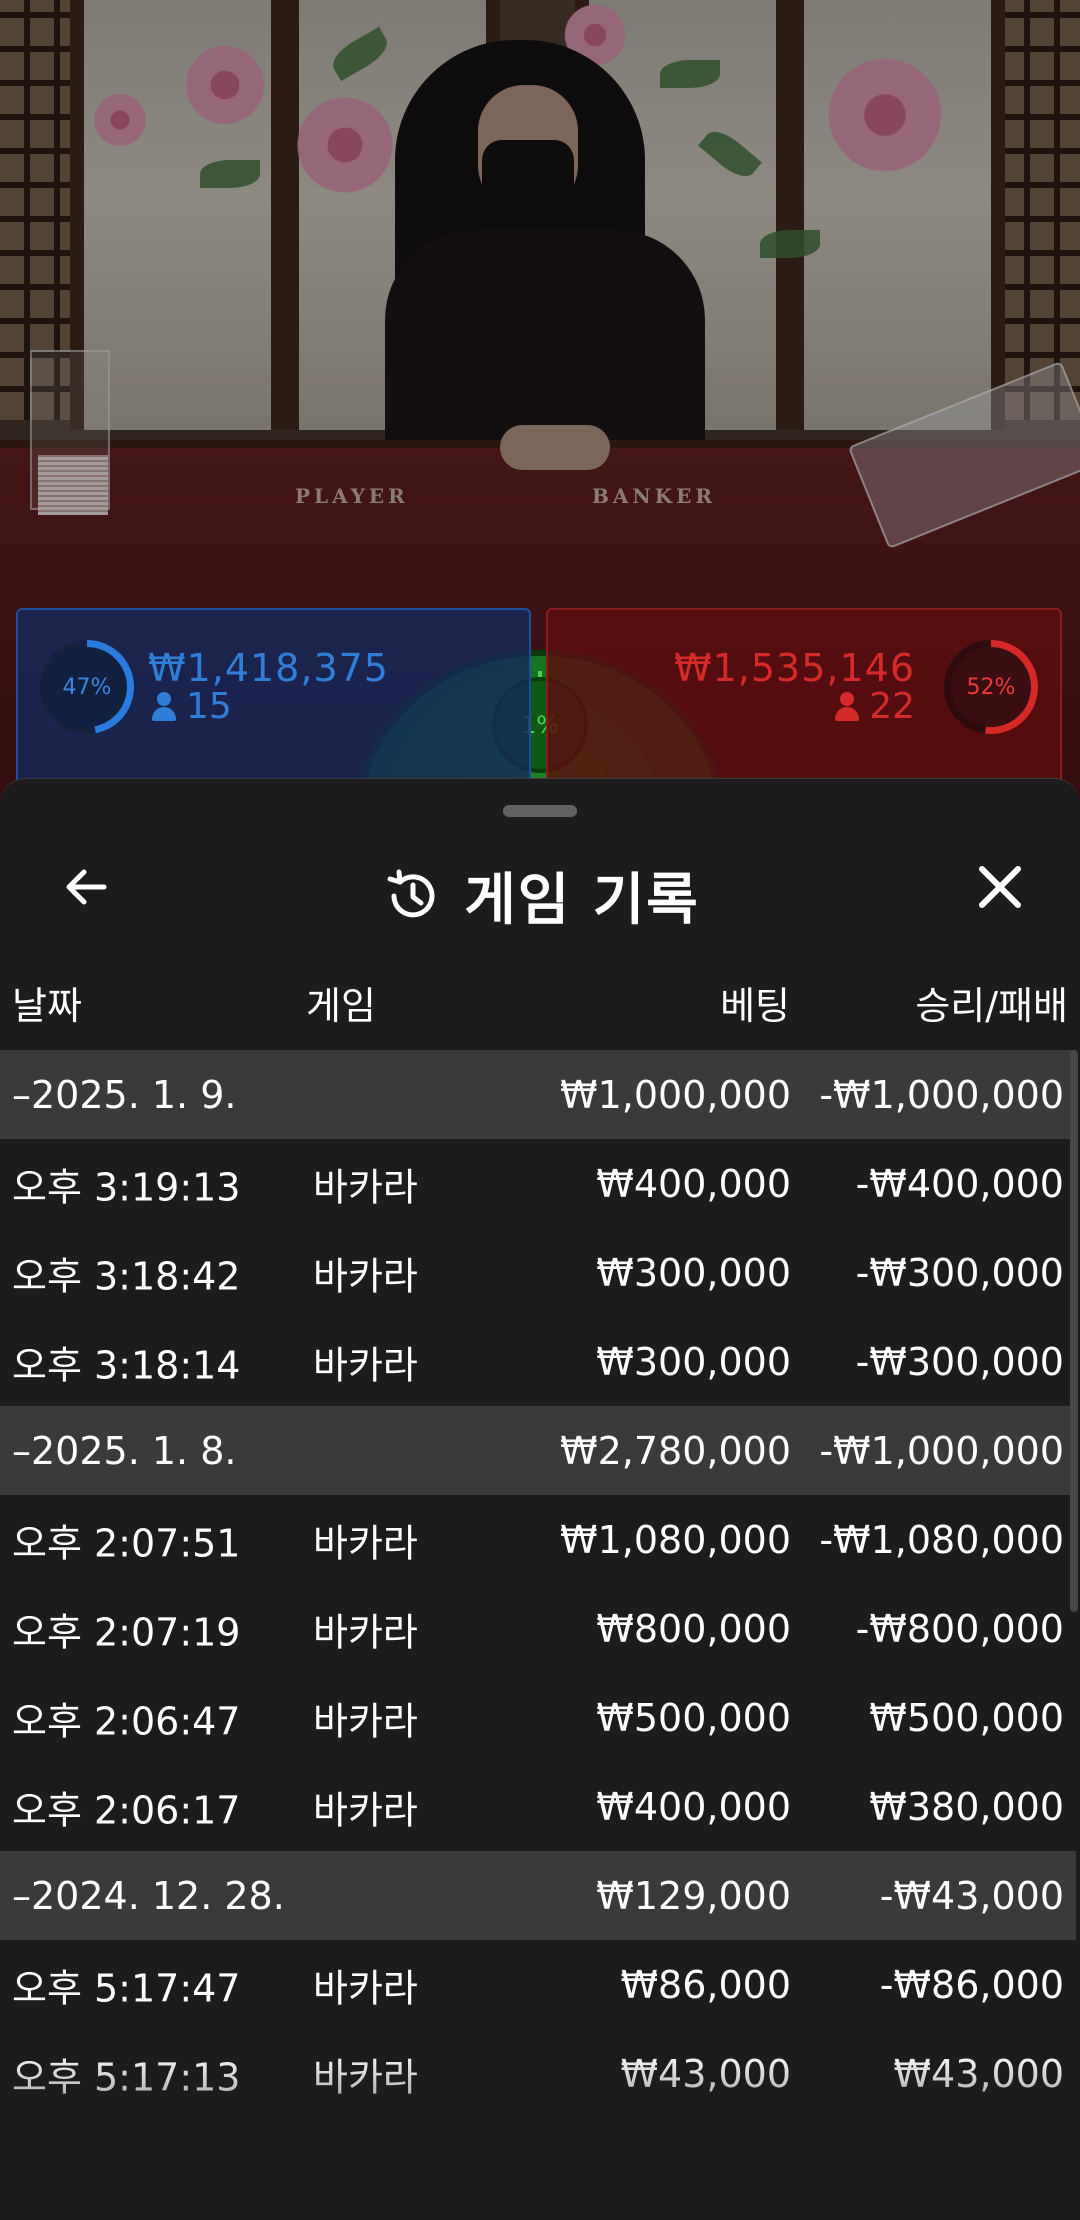  Describe the element at coordinates (978, 2073) in the screenshot. I see `row-result: ₩43,000` at that location.